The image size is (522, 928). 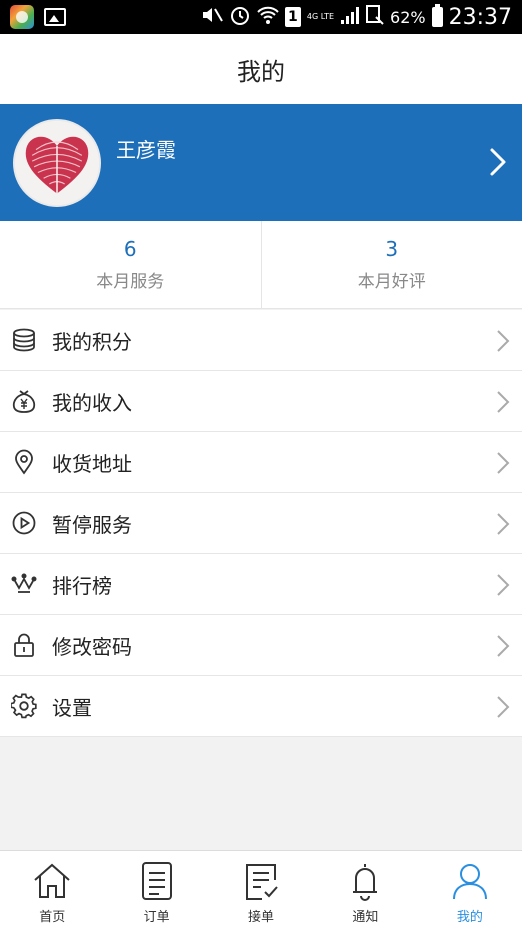 I want to click on coins-stack-icon, so click(x=24, y=340).